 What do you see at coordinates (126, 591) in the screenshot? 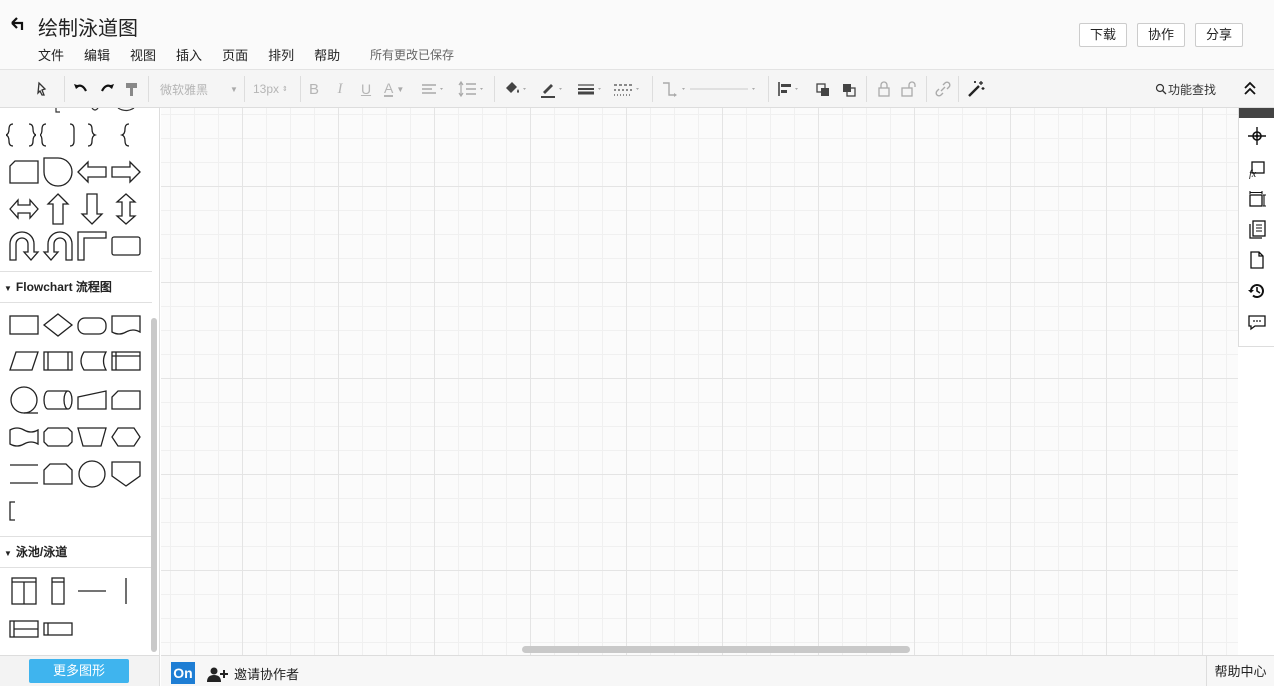
I see `shape-vertical-separator` at bounding box center [126, 591].